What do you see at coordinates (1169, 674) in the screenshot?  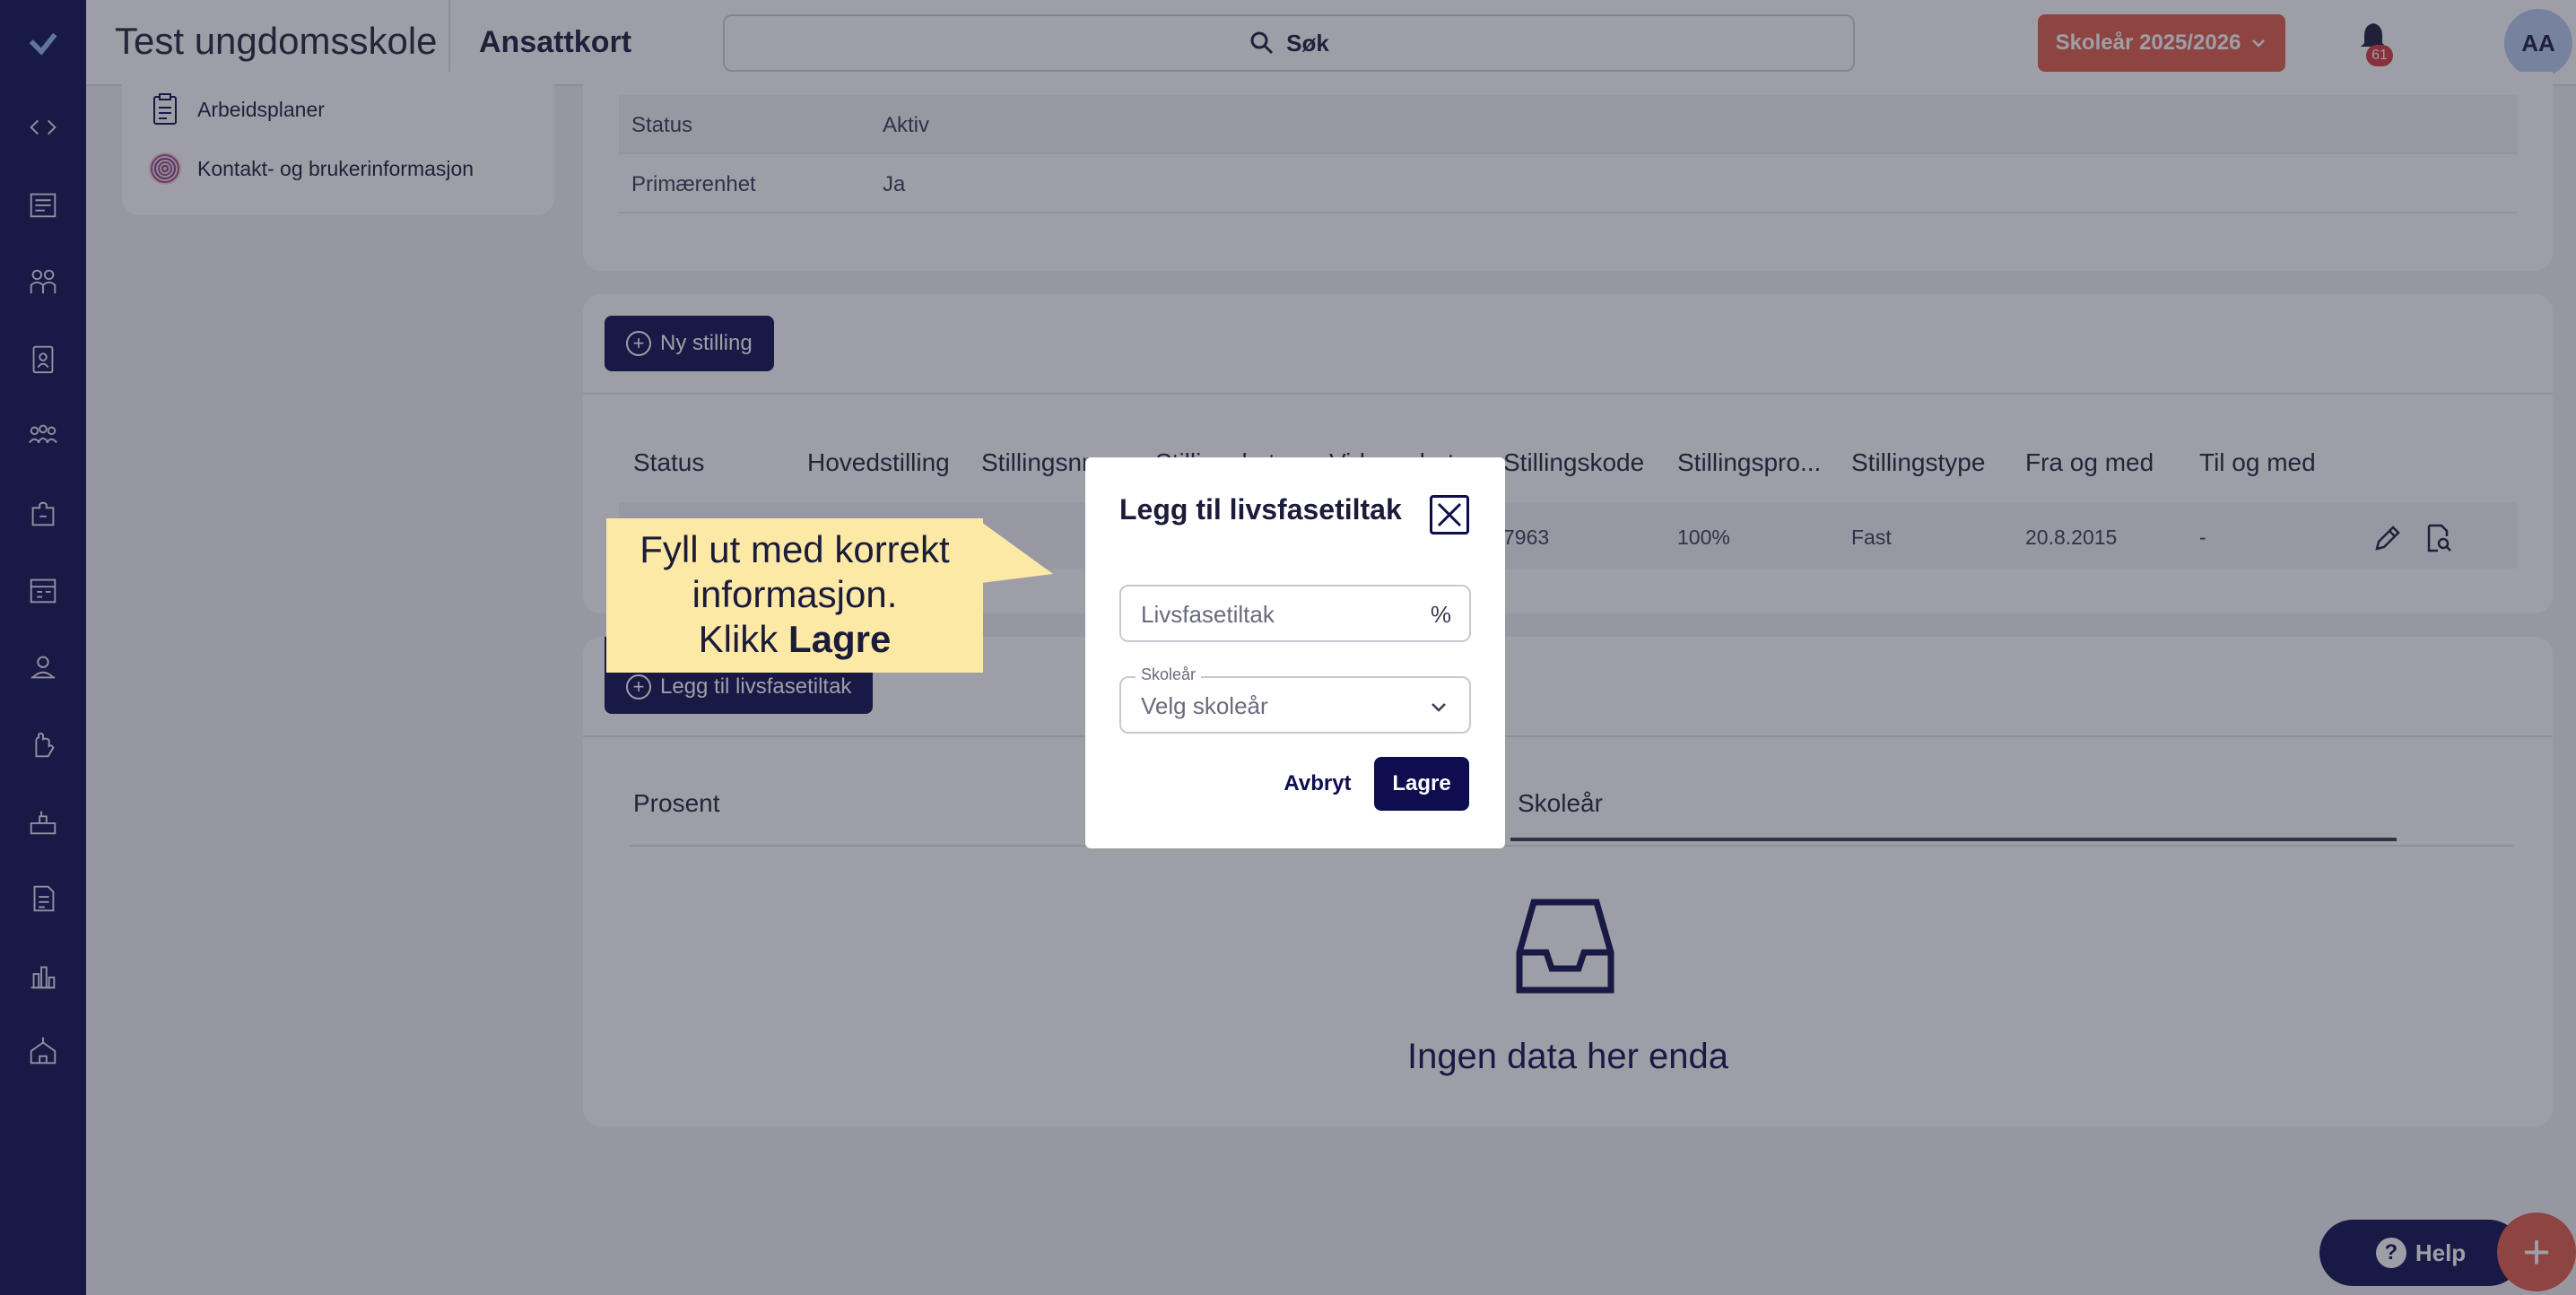 I see `field-label: Skoleår` at bounding box center [1169, 674].